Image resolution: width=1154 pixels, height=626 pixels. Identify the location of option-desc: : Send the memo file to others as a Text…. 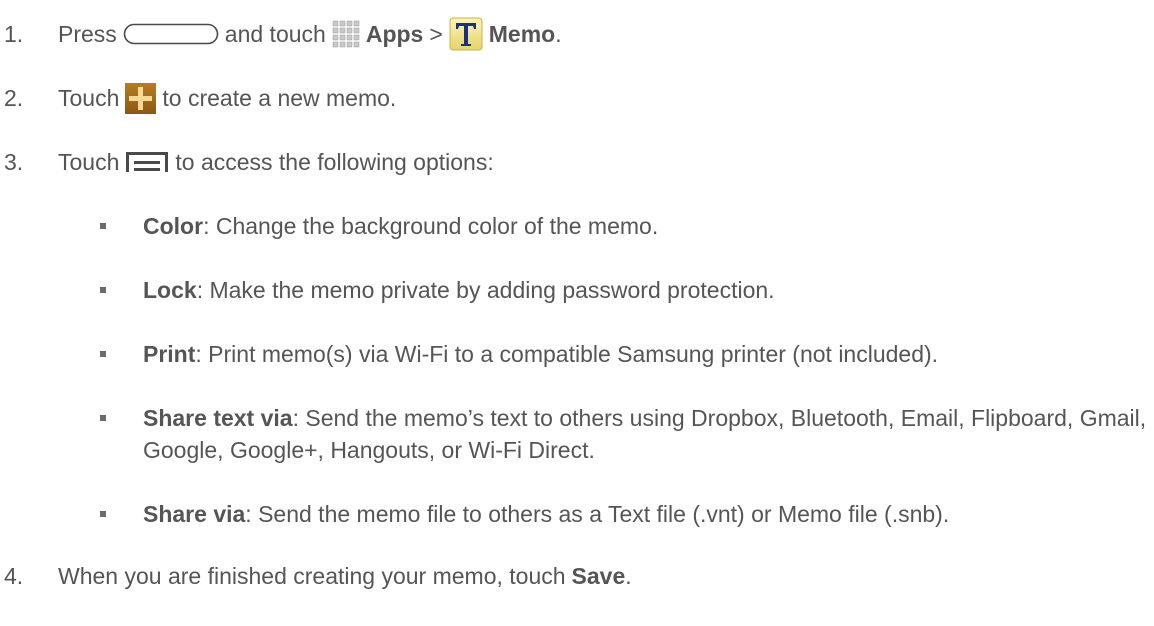
(597, 514).